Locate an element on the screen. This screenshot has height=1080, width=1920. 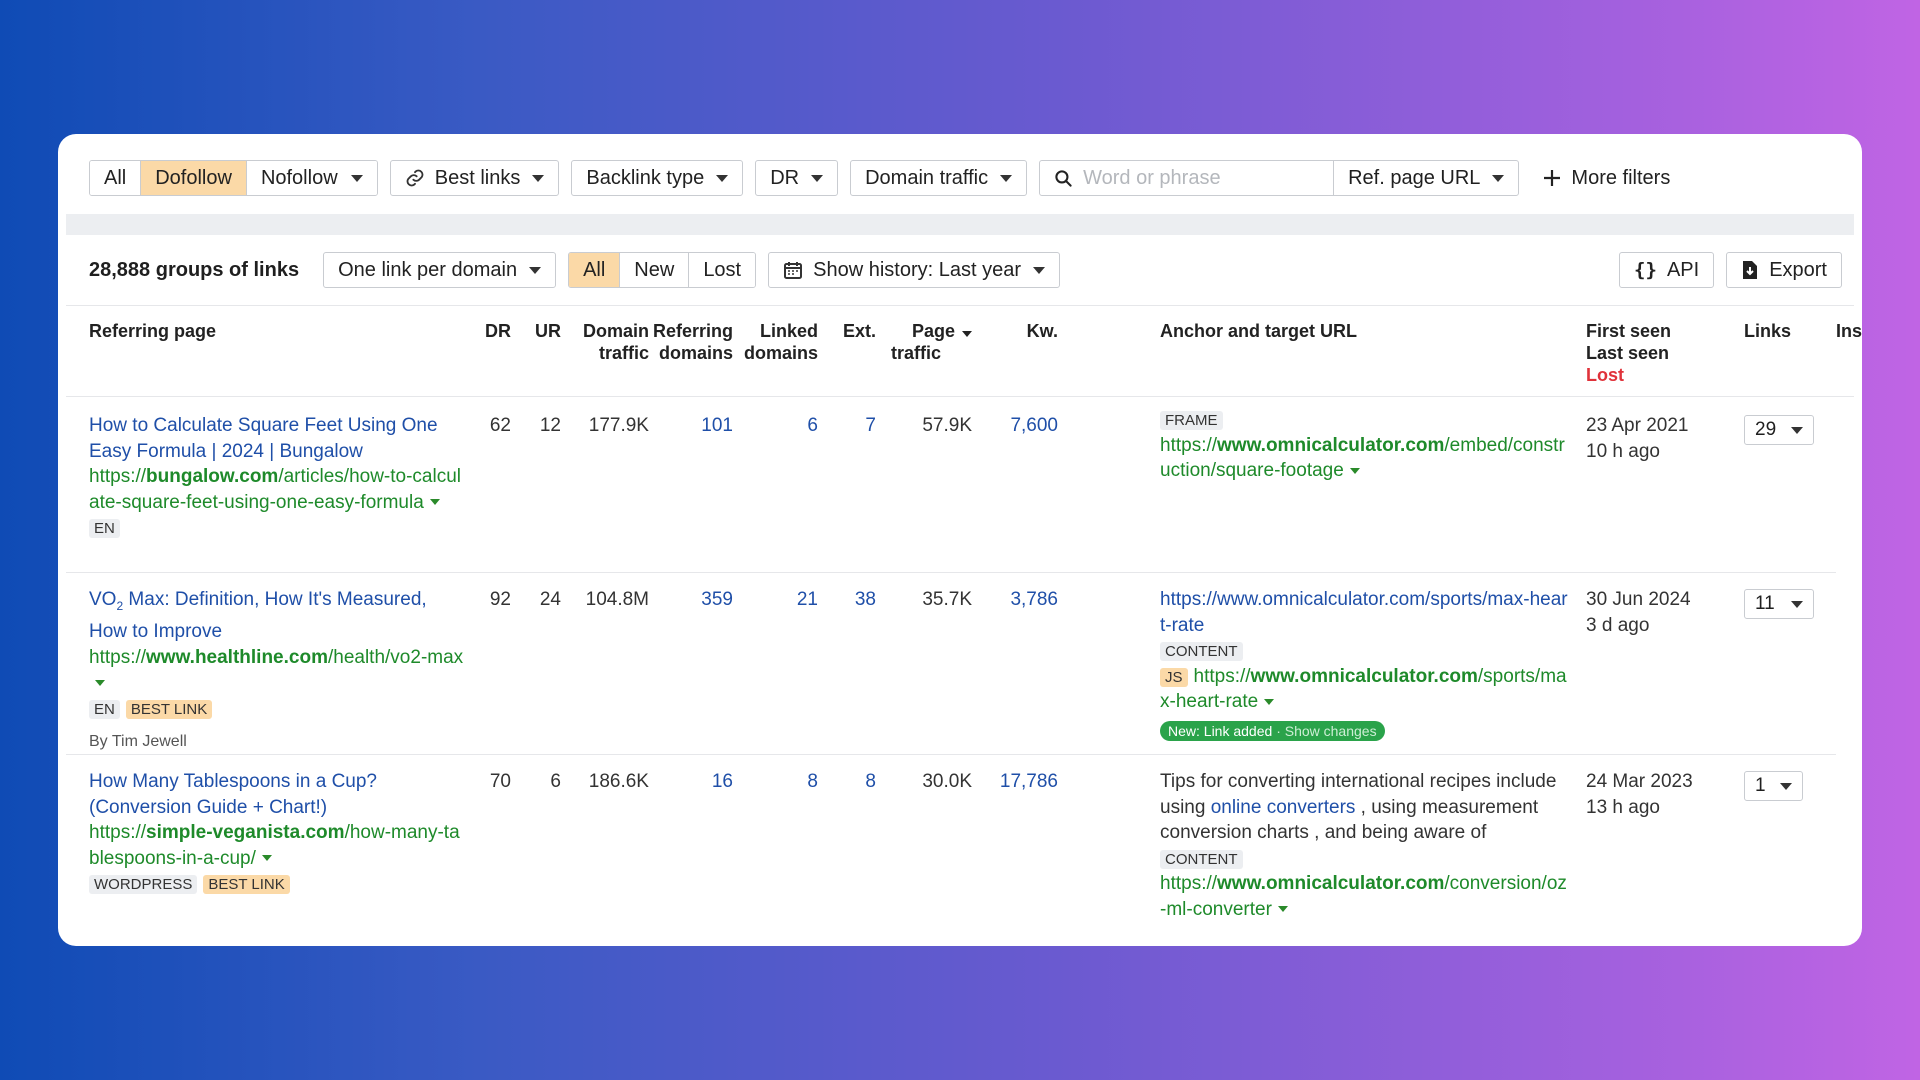
best-links-dropdown: Best links is located at coordinates (474, 178).